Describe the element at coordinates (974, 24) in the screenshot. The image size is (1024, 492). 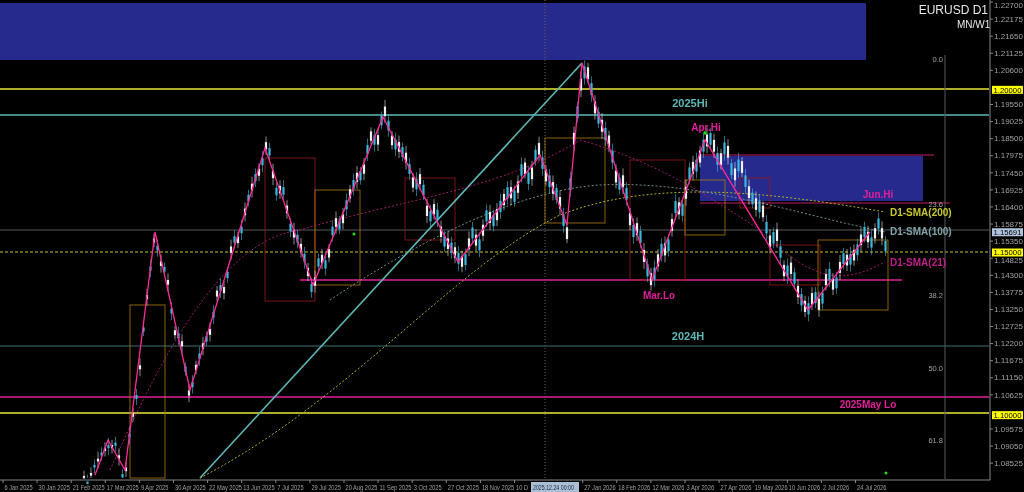
I see `timeframe-label: MN/W1` at that location.